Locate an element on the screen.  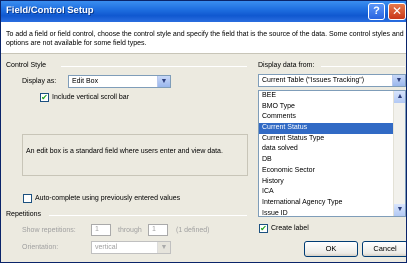
vertical-scrollbar-label: Include vertical scroll bar is located at coordinates (91, 97).